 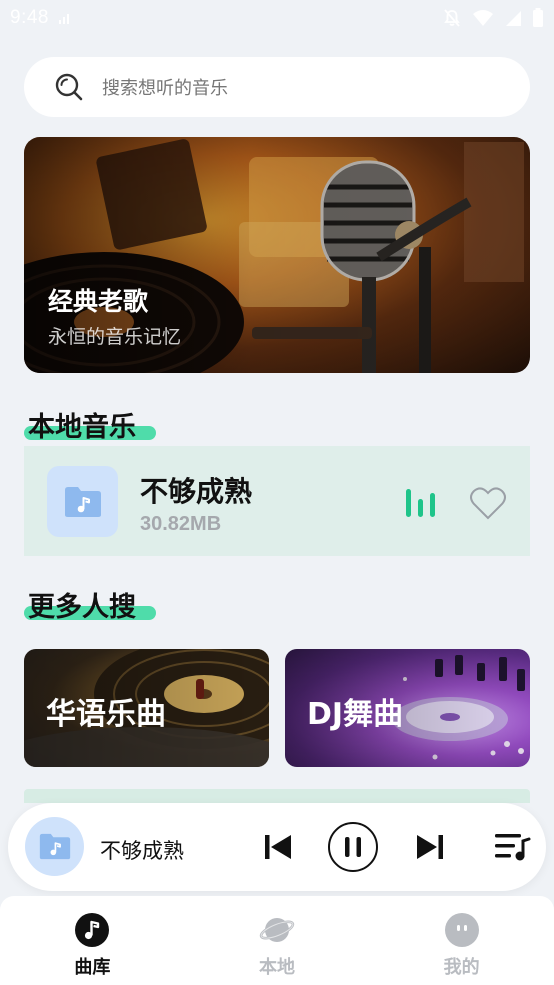 I want to click on skip-previous-icon, so click(x=278, y=847).